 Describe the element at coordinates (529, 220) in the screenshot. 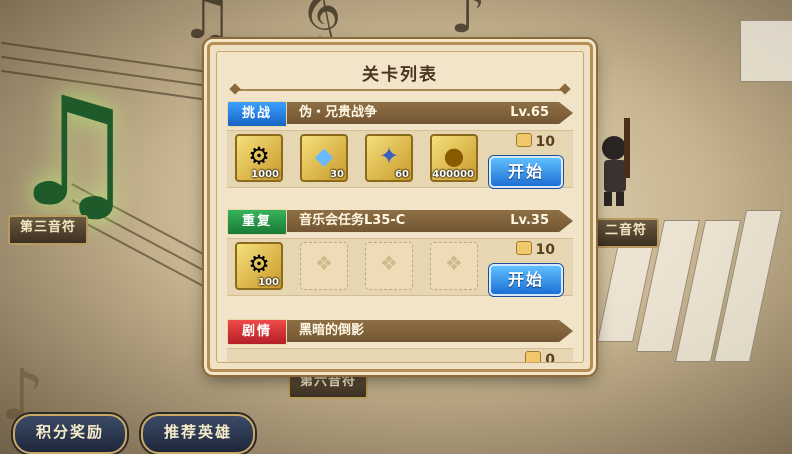

I see `stage-level: Lv.35` at that location.